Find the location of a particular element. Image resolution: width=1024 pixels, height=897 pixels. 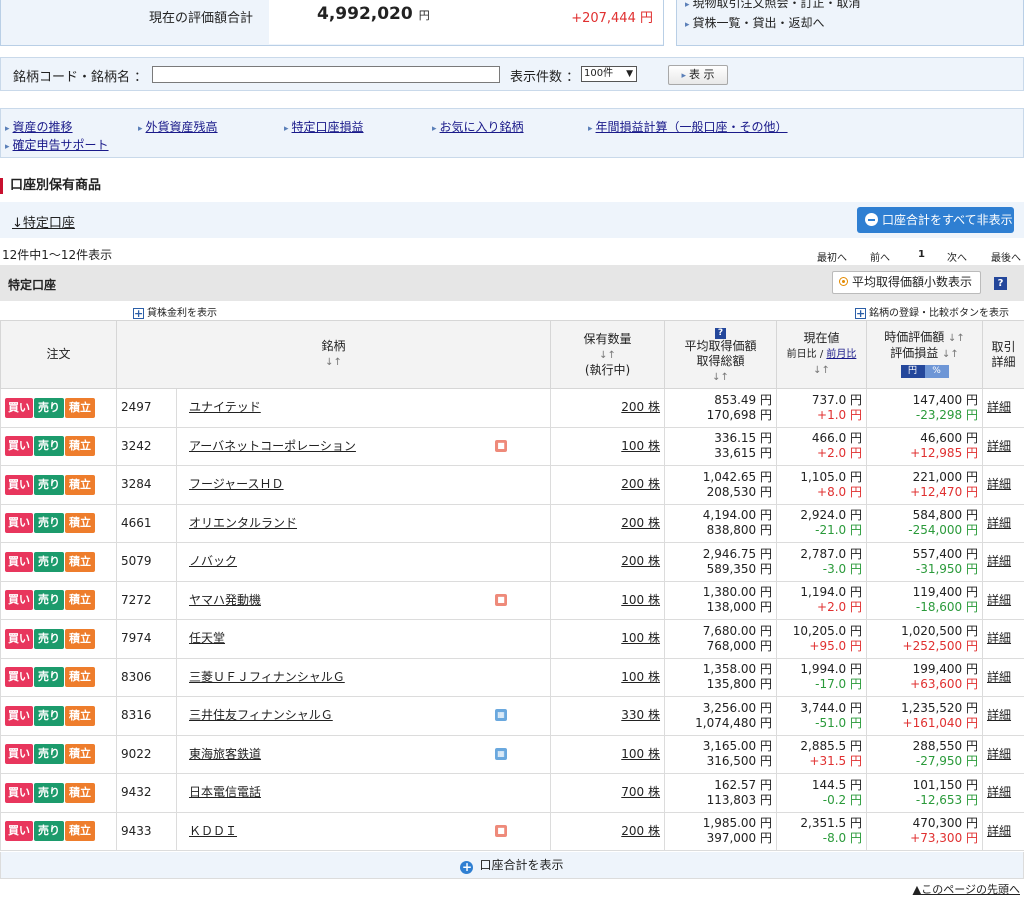

stock-name-link: 三井住友フィナンシャルＧ is located at coordinates (261, 715).